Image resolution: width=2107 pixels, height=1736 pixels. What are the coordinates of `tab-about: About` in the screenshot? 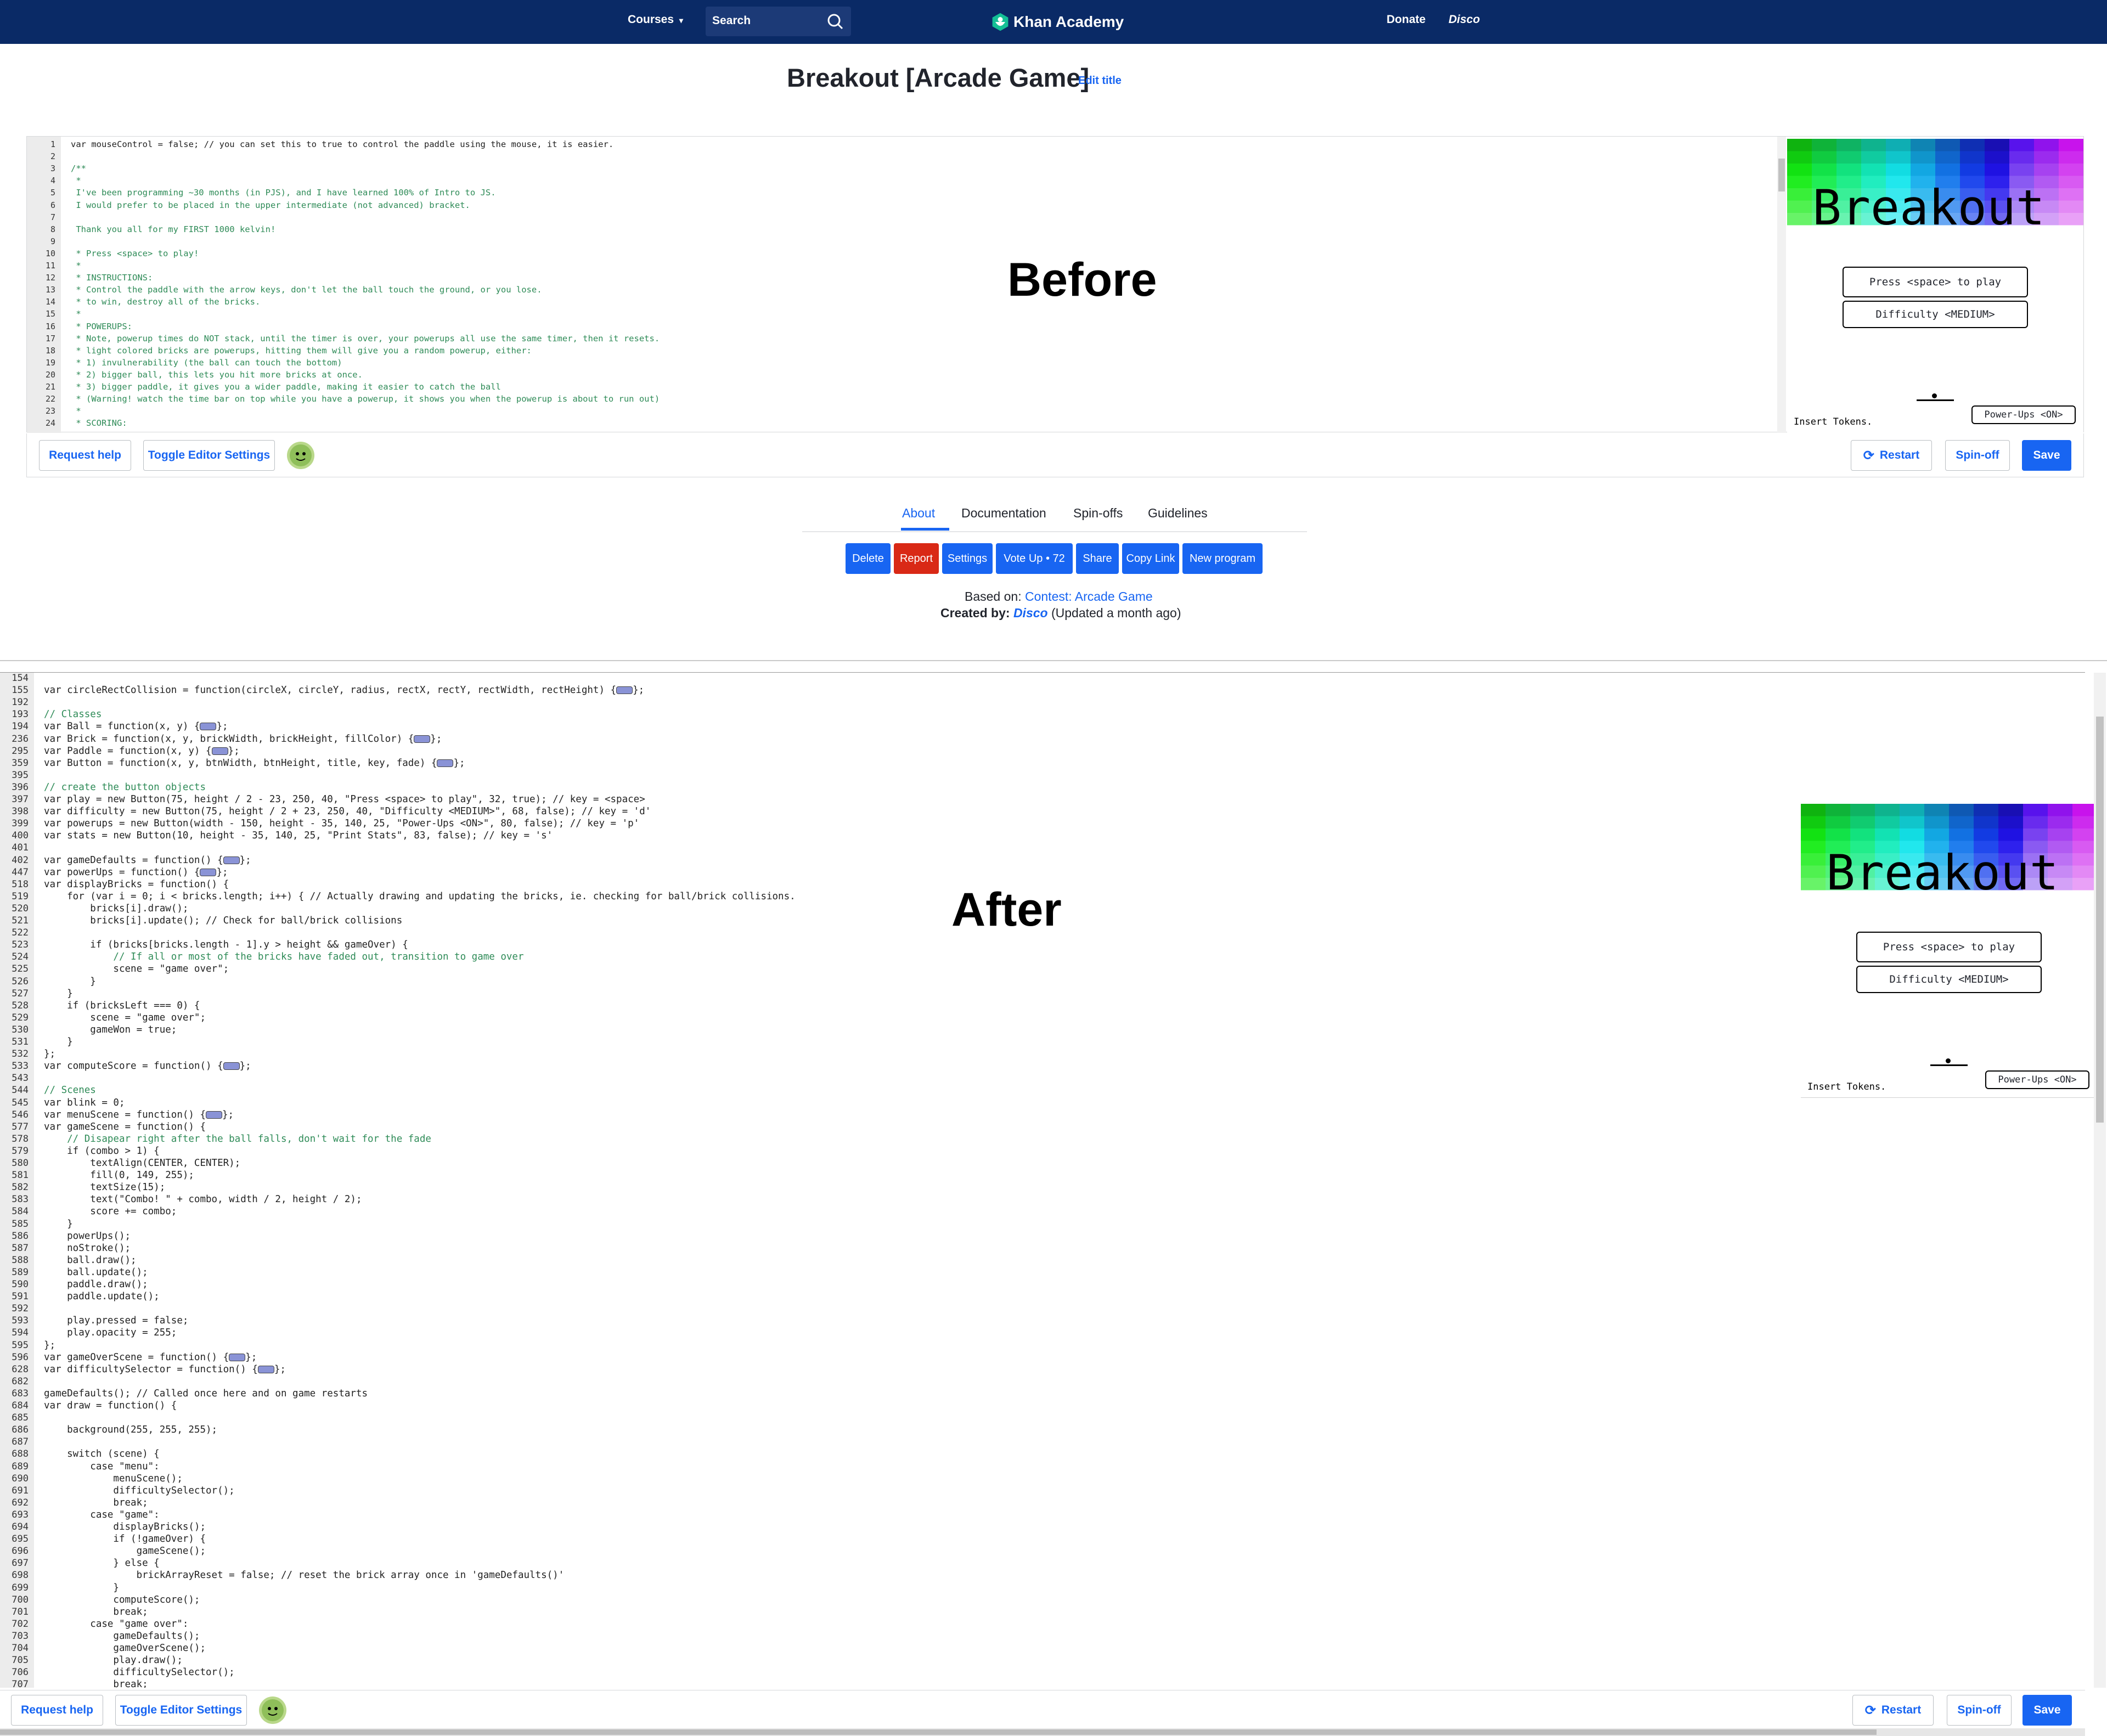 It's located at (918, 513).